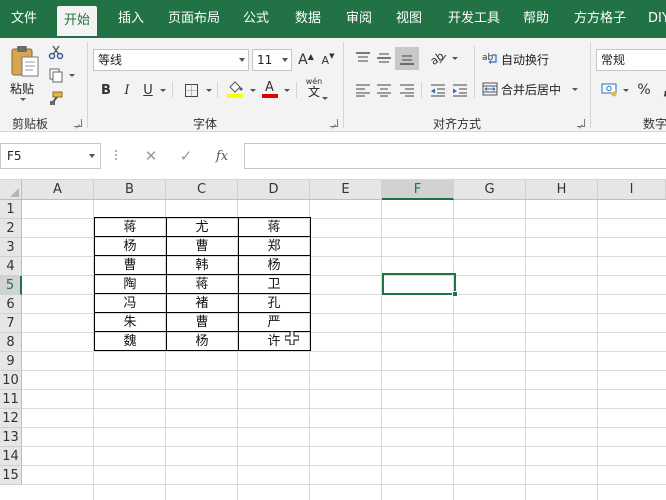  What do you see at coordinates (270, 88) in the screenshot?
I see `font-color-button: A` at bounding box center [270, 88].